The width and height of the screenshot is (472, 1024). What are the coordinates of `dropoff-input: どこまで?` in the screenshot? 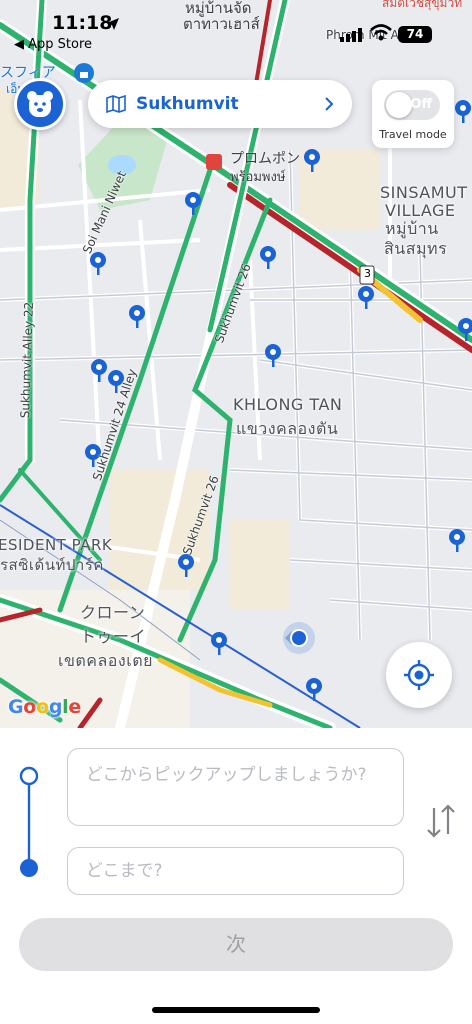 It's located at (235, 871).